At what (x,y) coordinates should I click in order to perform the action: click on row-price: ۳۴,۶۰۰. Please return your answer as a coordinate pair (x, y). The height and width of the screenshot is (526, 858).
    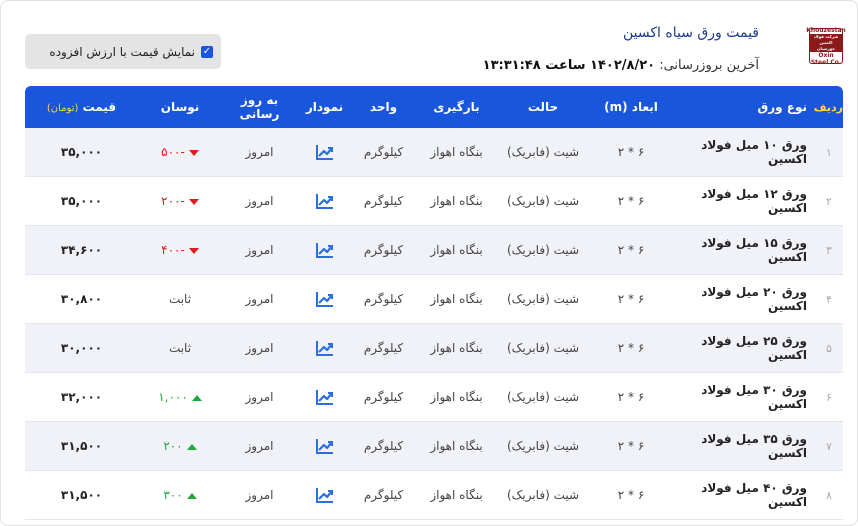
    Looking at the image, I should click on (81, 250).